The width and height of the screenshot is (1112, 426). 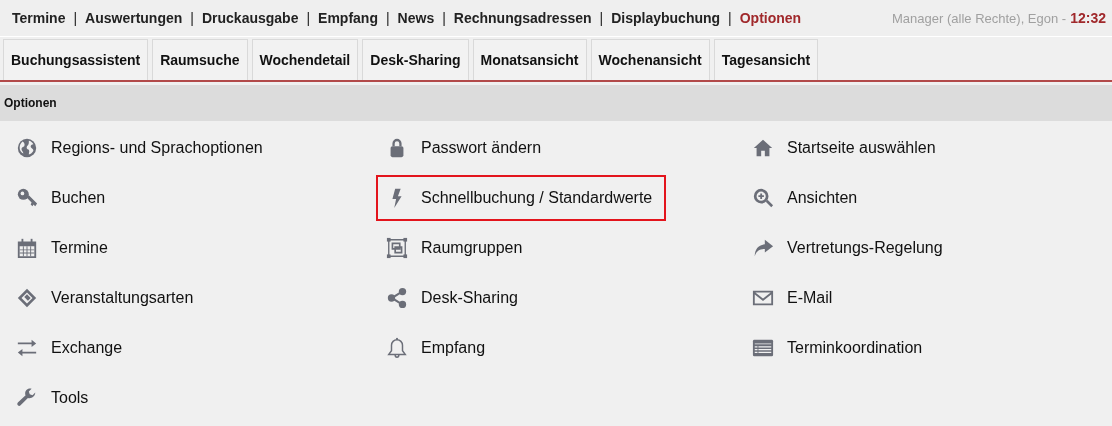 I want to click on tab: Wochendetail, so click(x=305, y=59).